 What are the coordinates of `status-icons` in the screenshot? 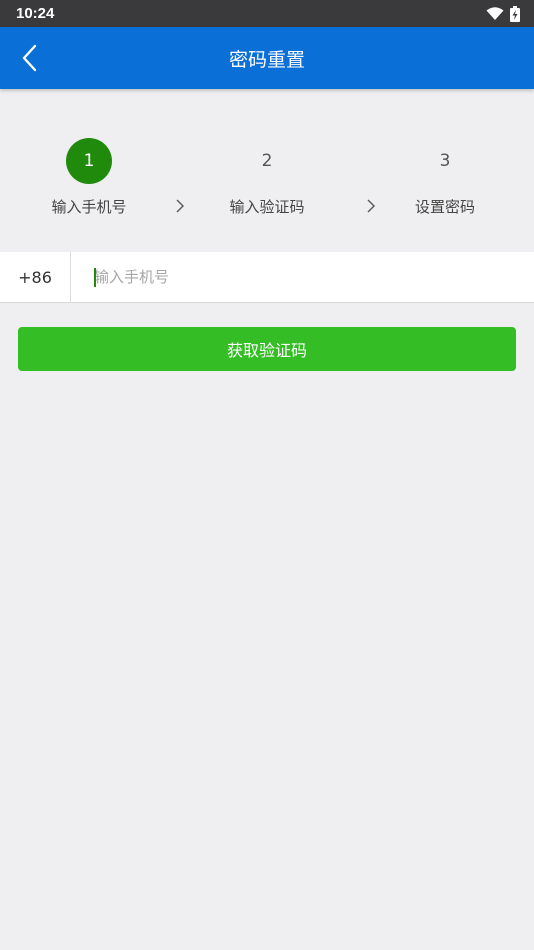 It's located at (503, 13).